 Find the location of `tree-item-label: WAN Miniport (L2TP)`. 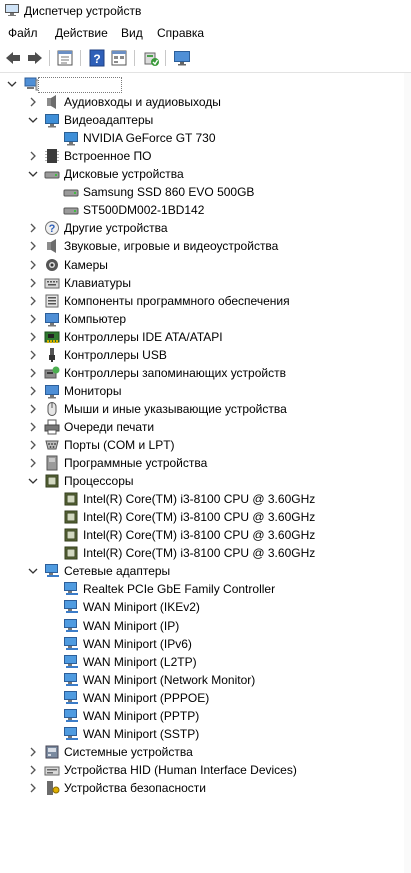

tree-item-label: WAN Miniport (L2TP) is located at coordinates (140, 661).